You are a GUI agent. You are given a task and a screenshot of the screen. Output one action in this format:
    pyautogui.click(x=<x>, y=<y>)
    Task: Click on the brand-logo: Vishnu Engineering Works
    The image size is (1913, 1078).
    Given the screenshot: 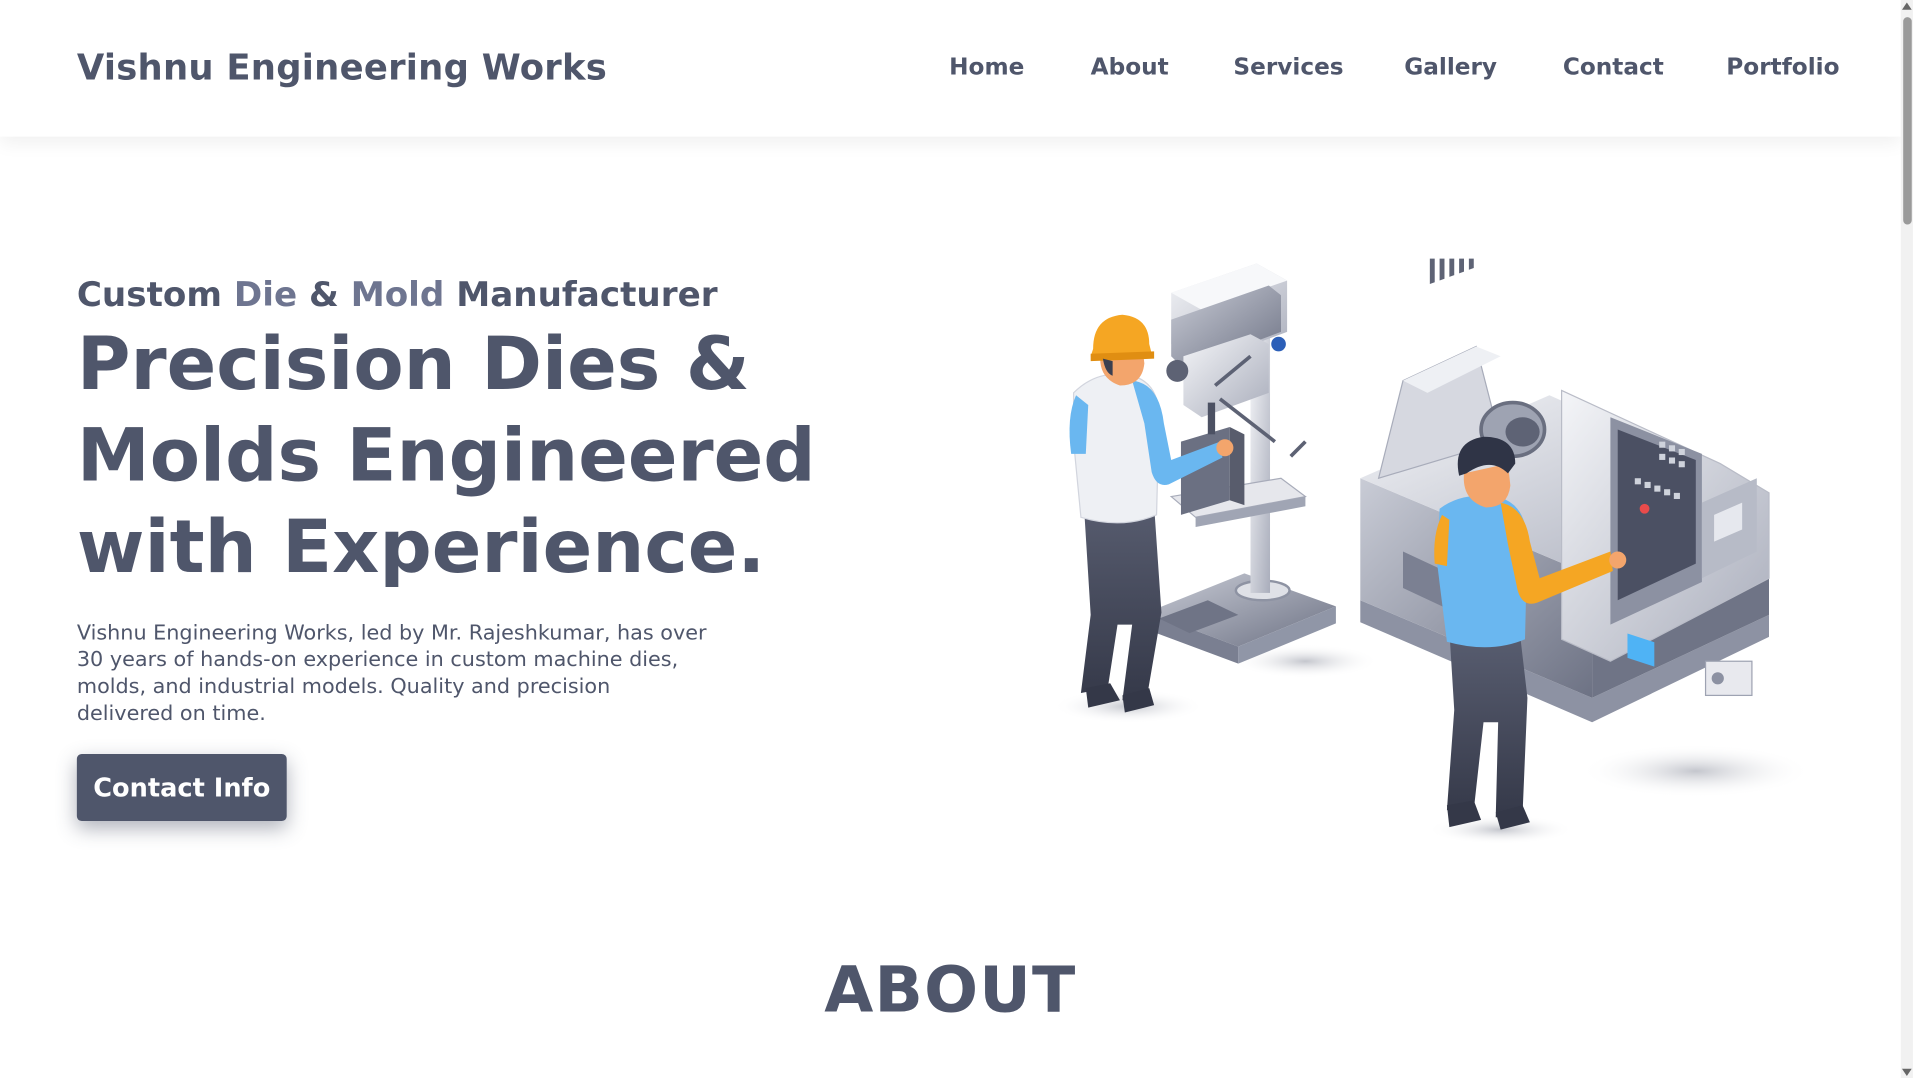 What is the action you would take?
    pyautogui.click(x=342, y=66)
    